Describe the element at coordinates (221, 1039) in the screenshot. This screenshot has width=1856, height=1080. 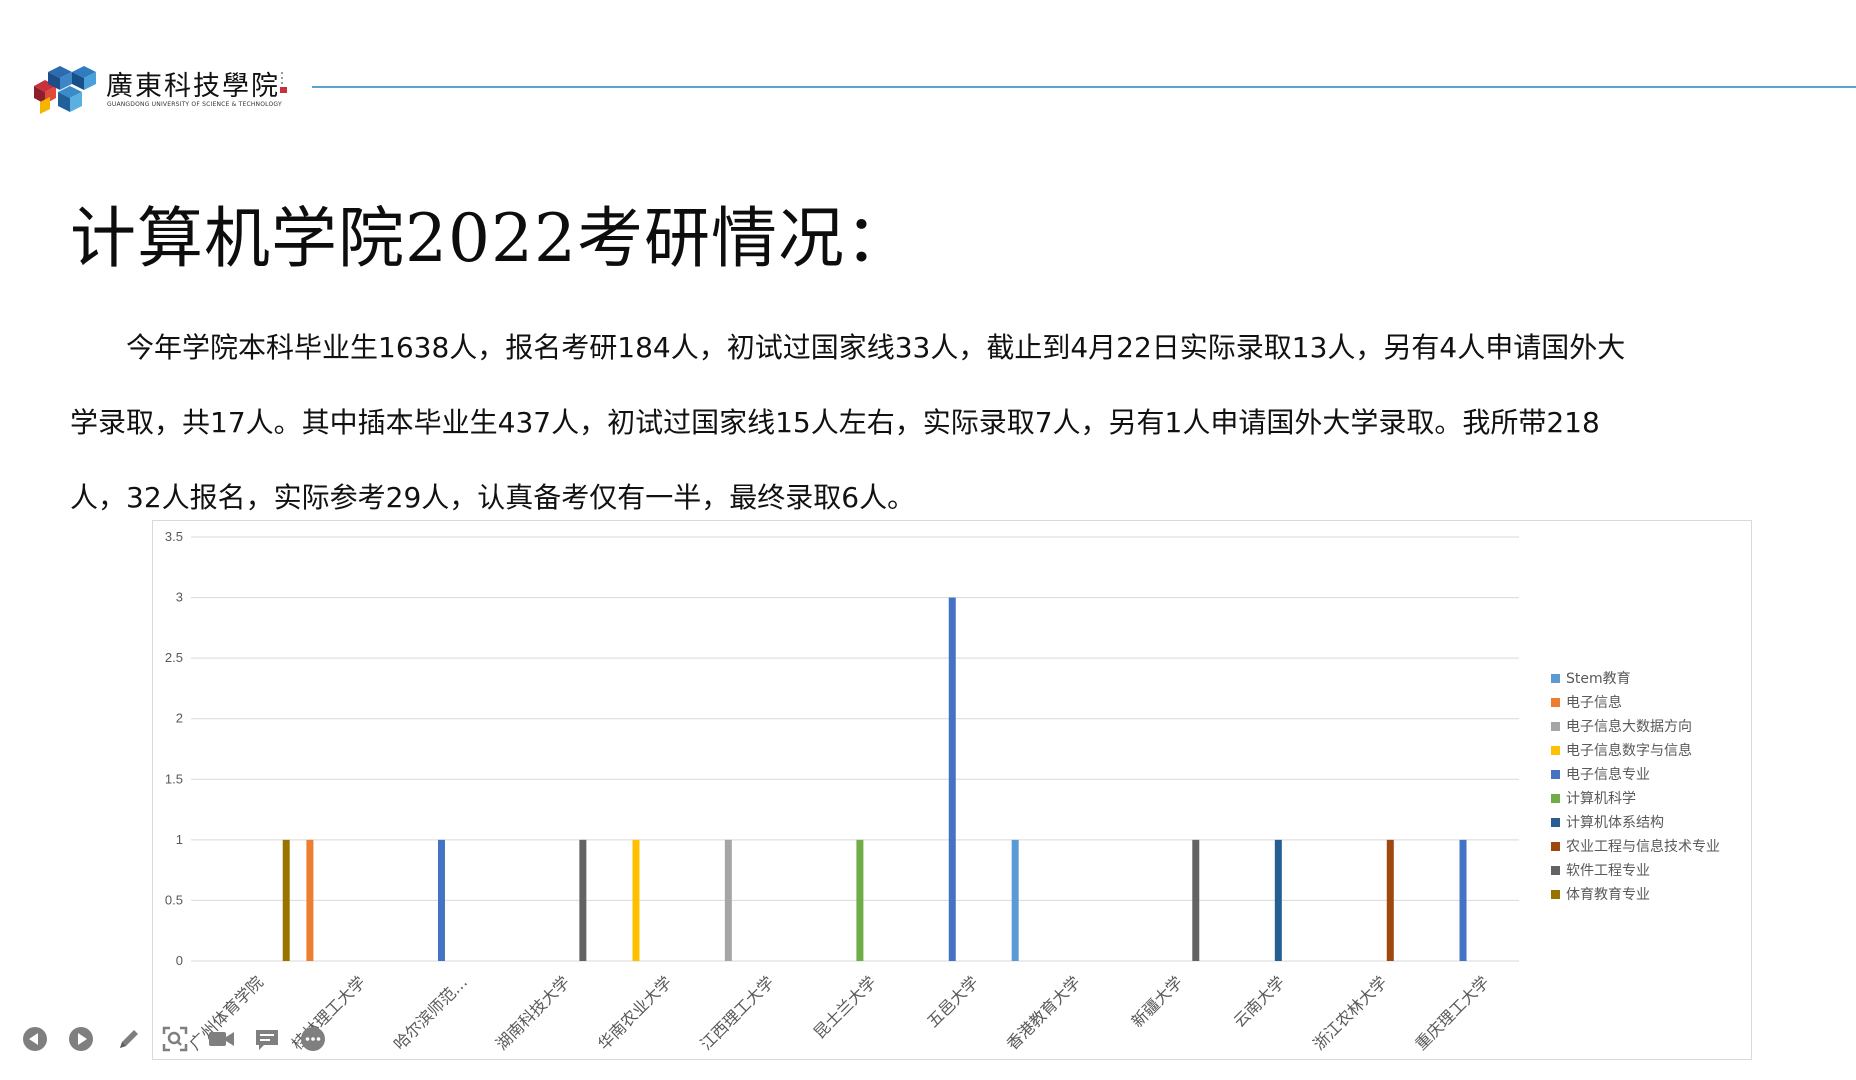
I see `video-icon` at that location.